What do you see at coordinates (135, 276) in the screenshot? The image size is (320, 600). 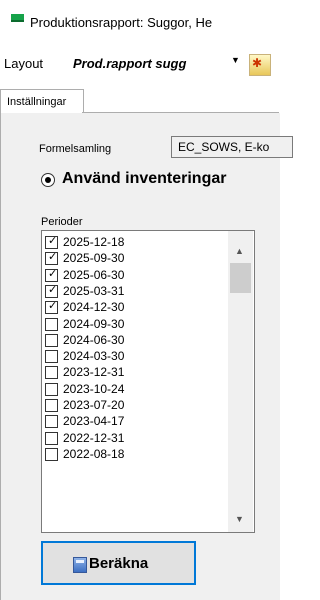 I see `period-item: ✓ 2025-06-30` at bounding box center [135, 276].